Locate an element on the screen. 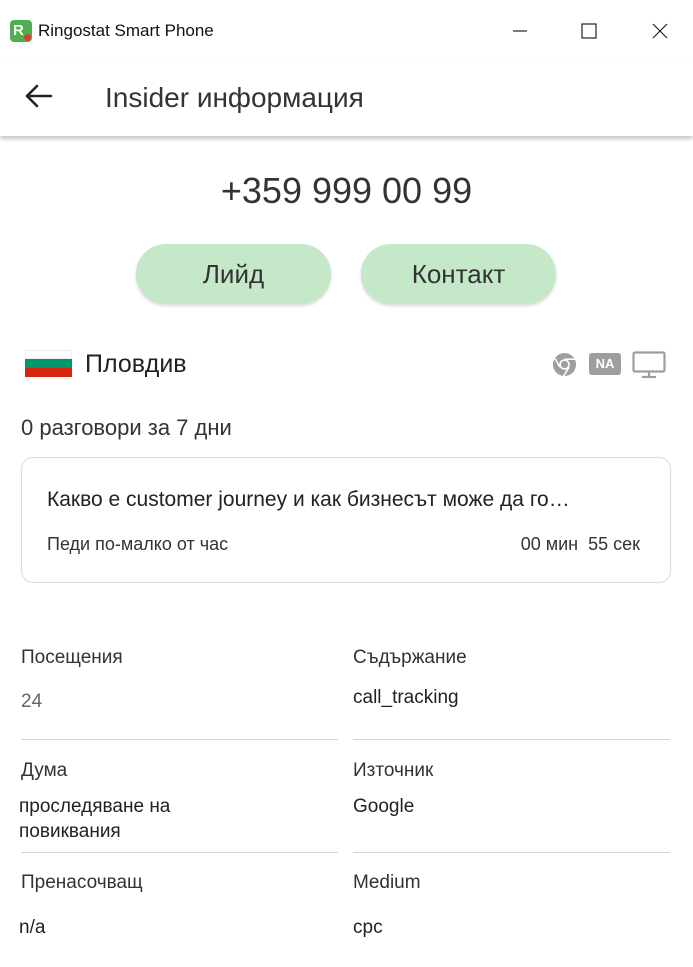  app-title: Ringostat Smart Phone is located at coordinates (126, 30).